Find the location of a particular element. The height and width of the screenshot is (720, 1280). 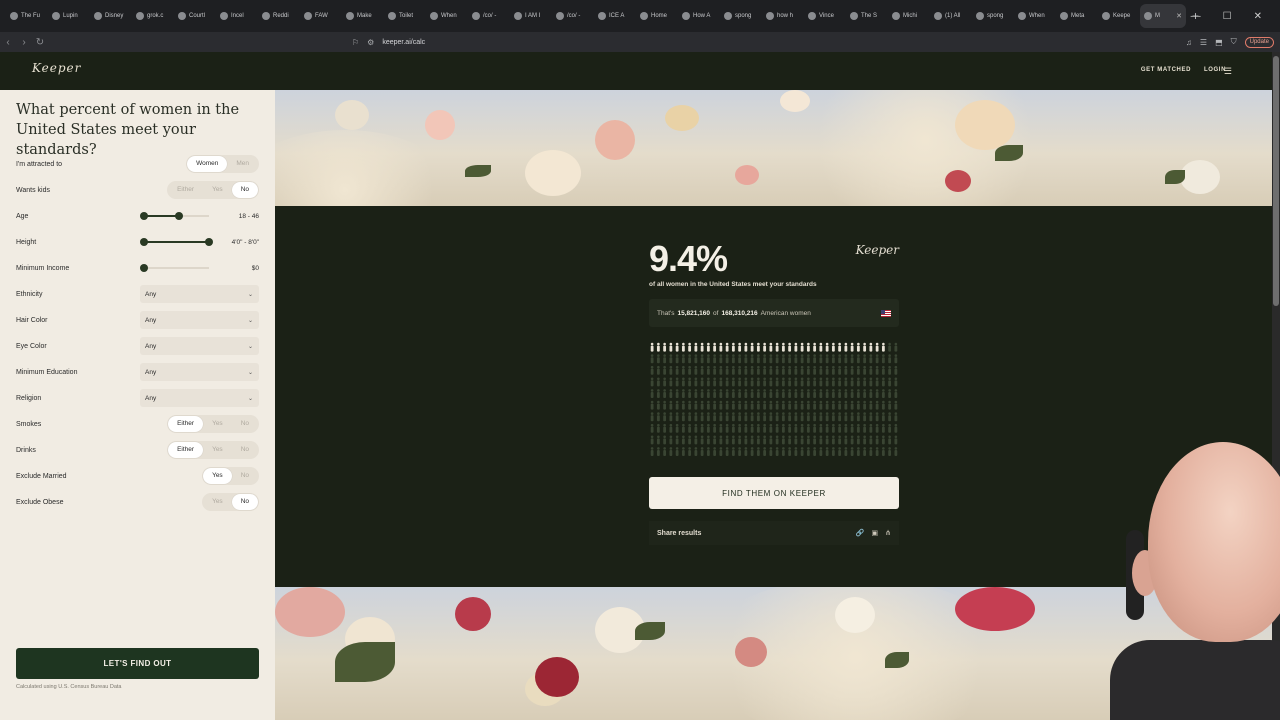

hair-value: Any is located at coordinates (151, 320).